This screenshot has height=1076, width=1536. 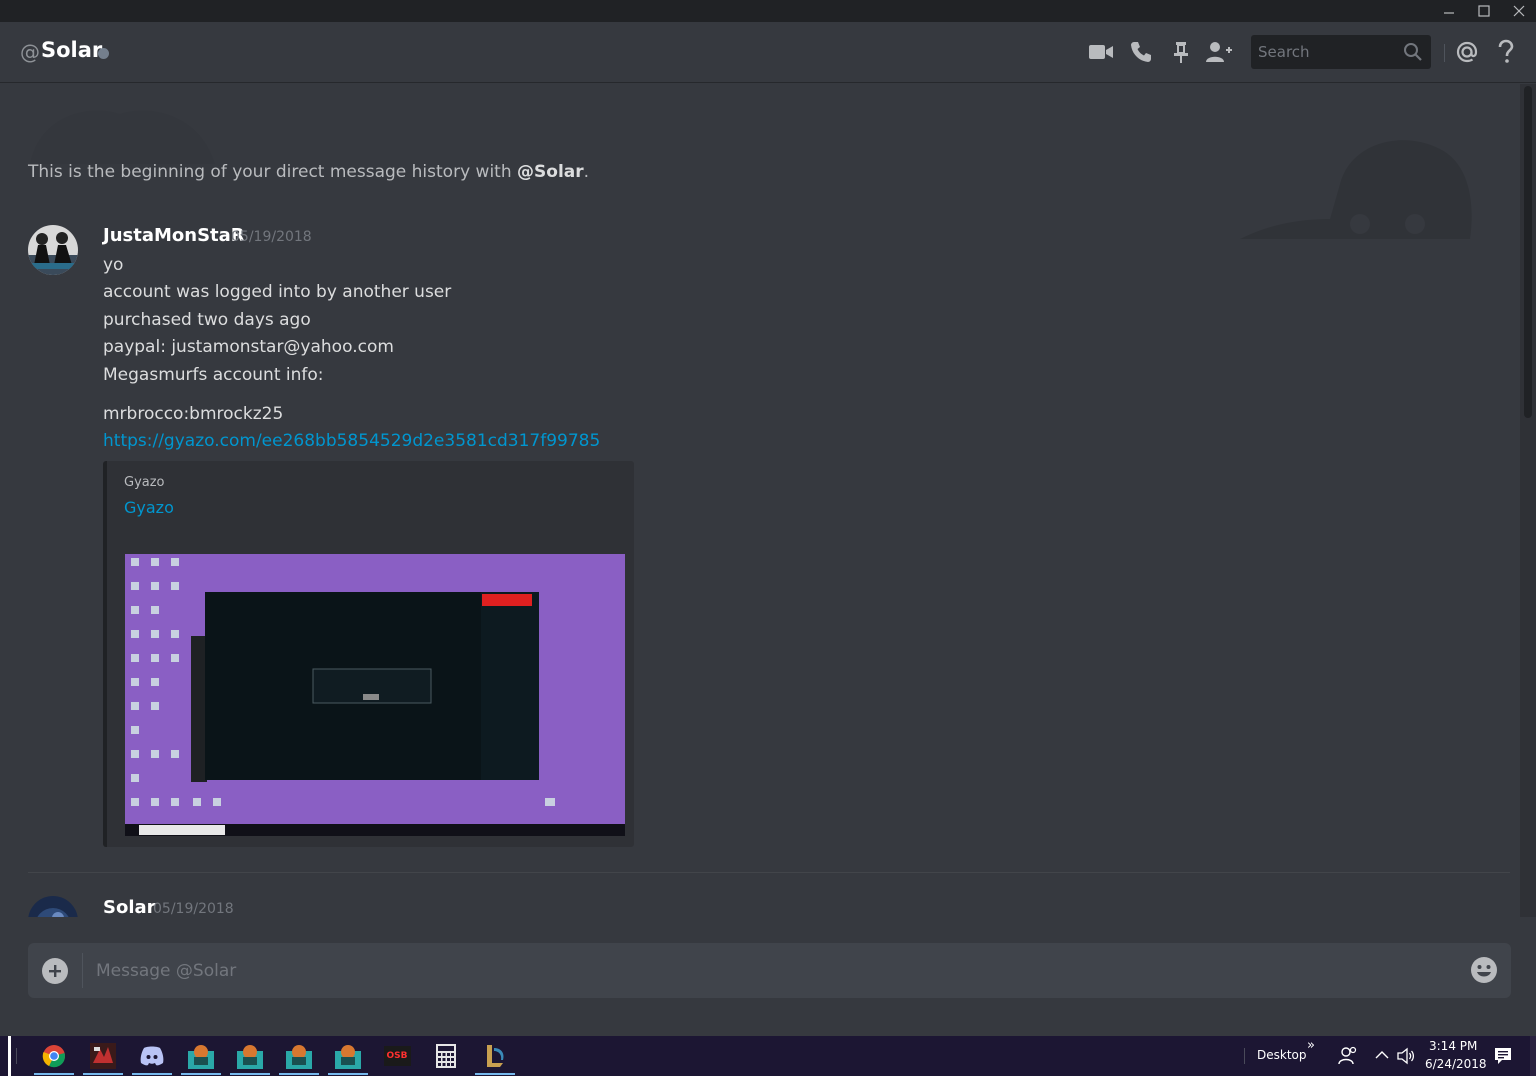 I want to click on osb-taskbar-button: OSB, so click(x=397, y=1056).